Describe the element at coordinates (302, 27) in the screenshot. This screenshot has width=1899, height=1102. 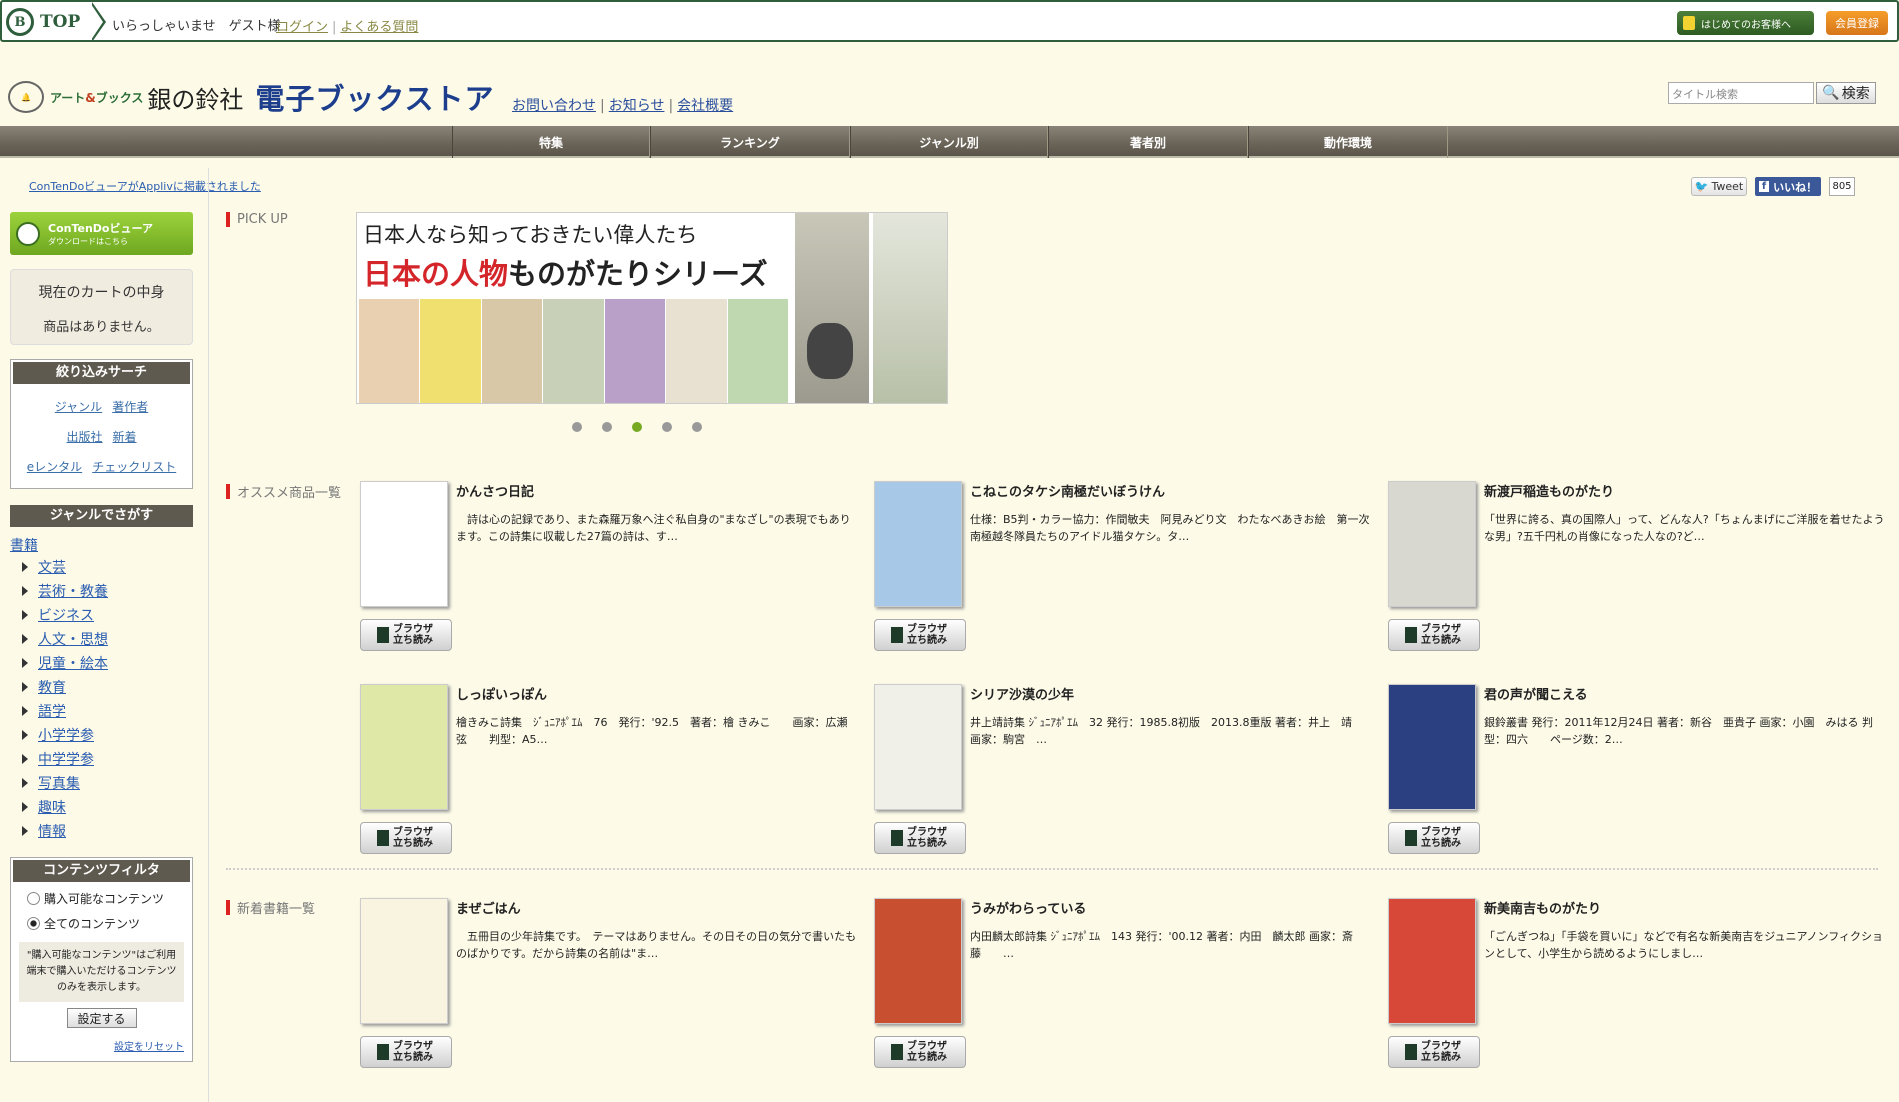
I see `login-link: ログイン` at that location.